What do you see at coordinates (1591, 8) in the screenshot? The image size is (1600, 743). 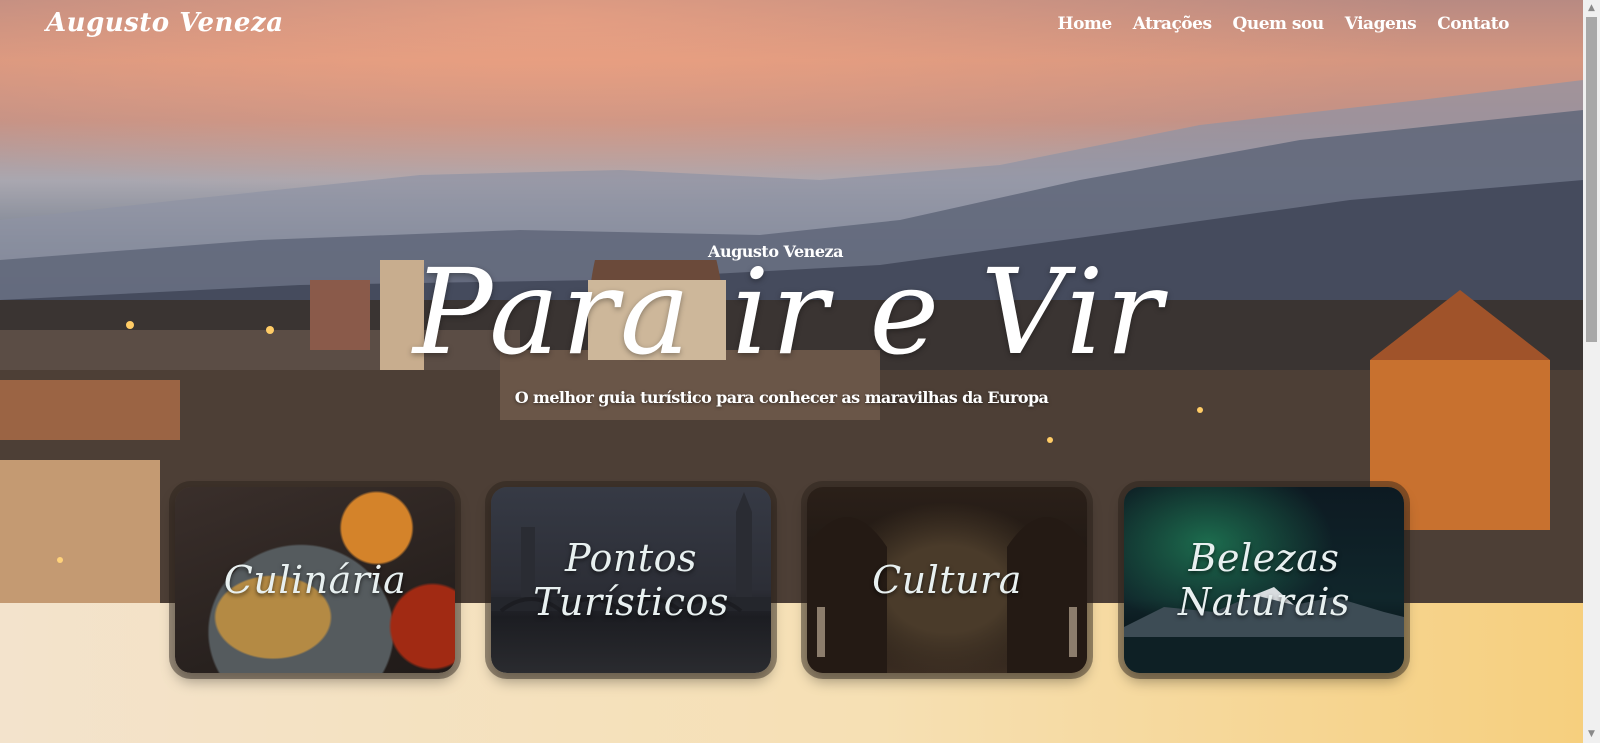 I see `scroll-up-icon: ▲` at bounding box center [1591, 8].